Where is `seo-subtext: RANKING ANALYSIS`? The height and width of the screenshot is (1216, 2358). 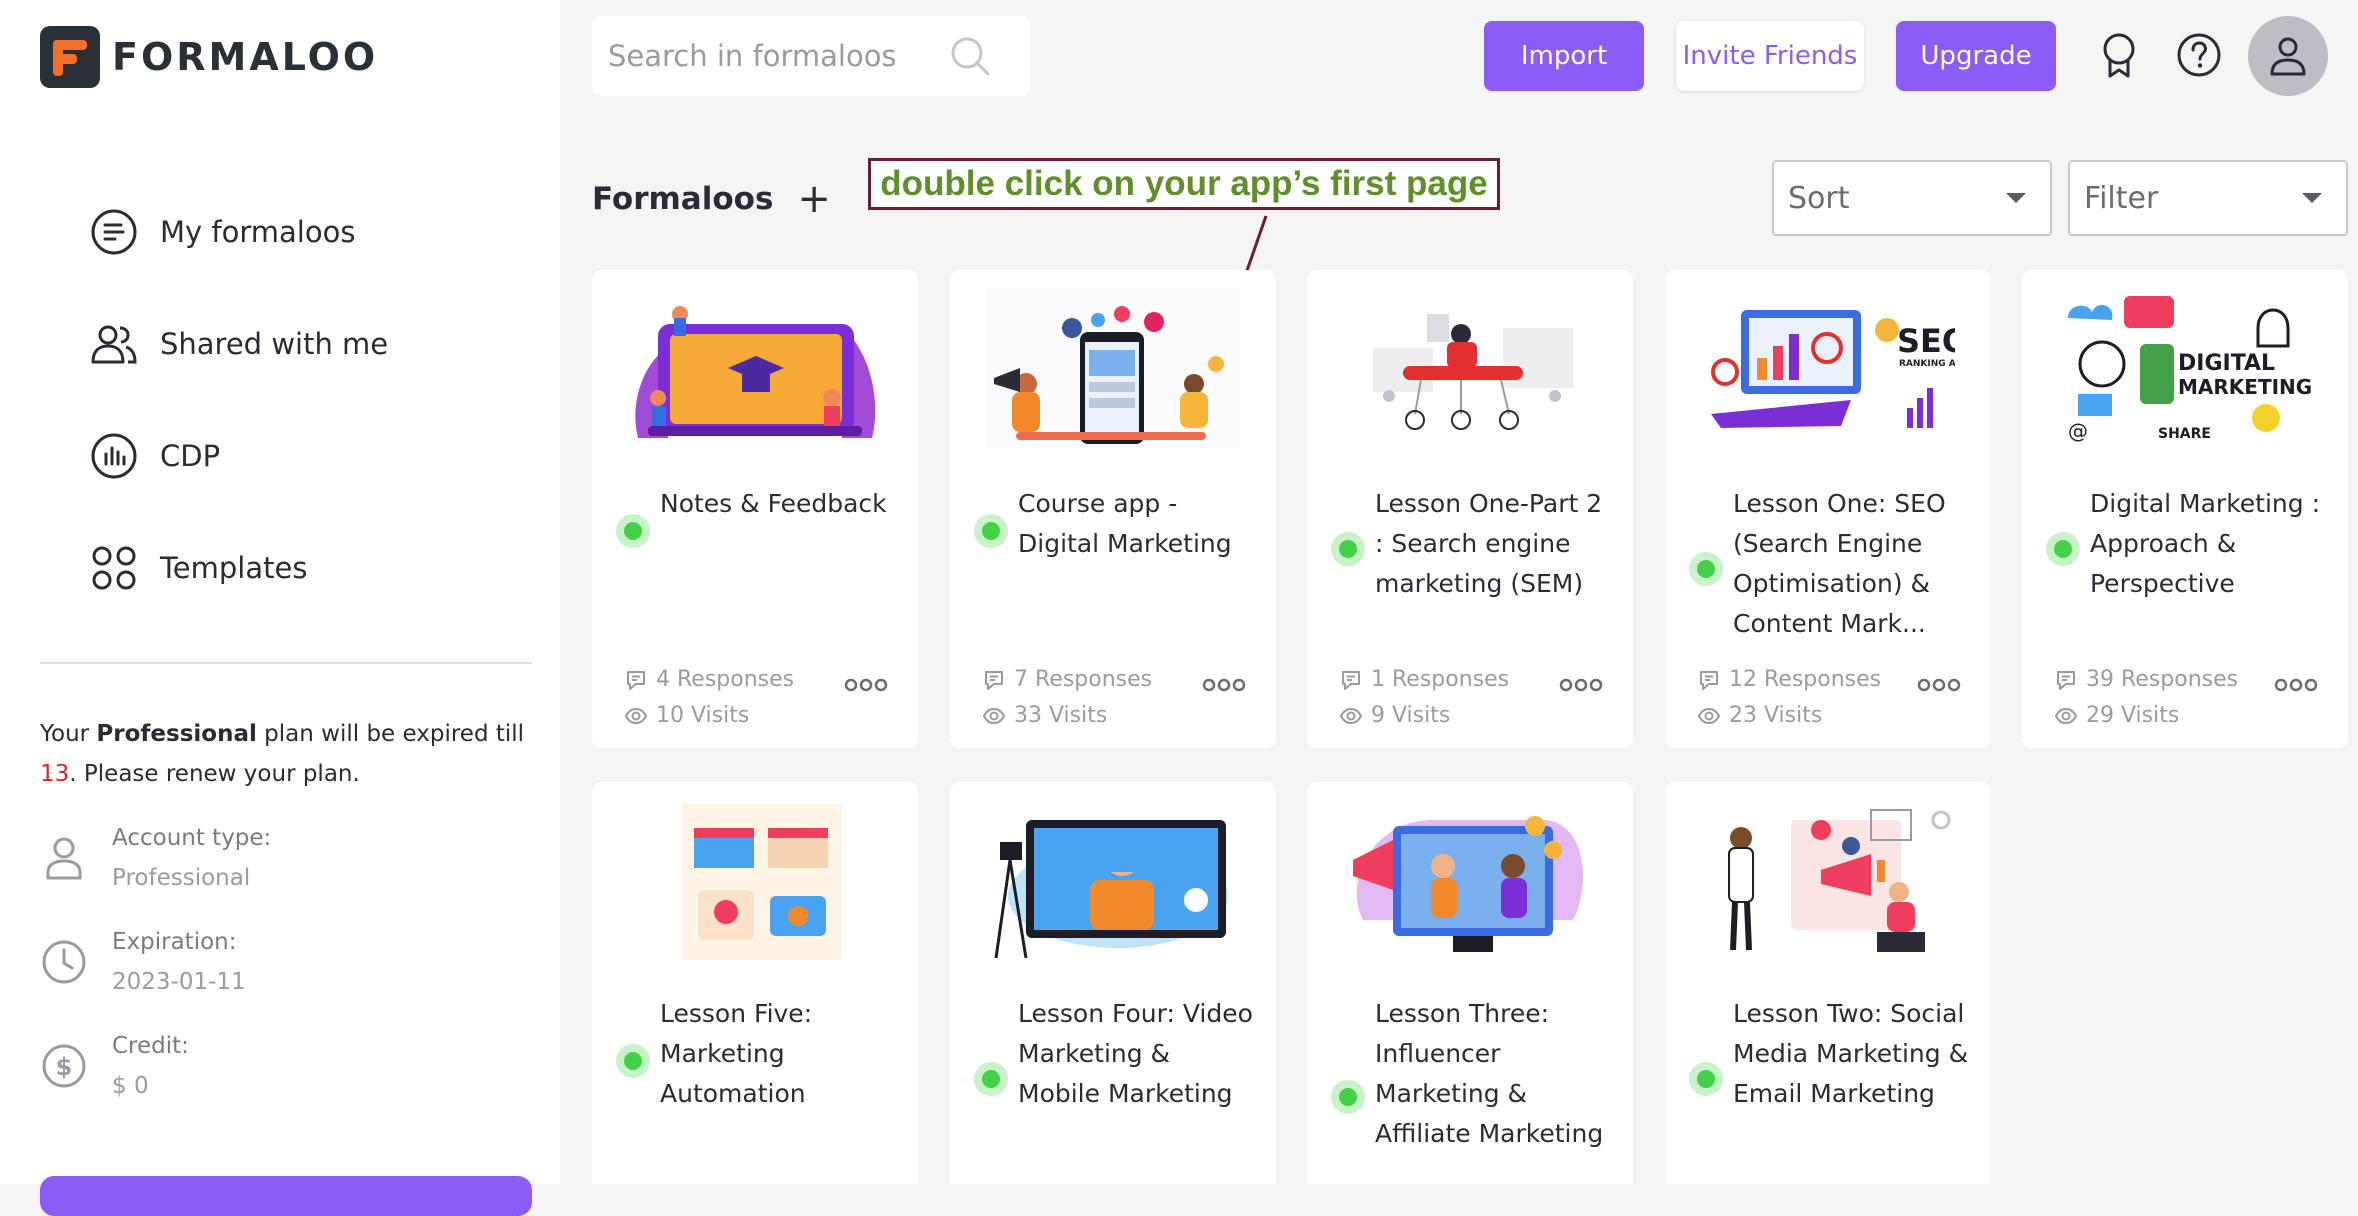 seo-subtext: RANKING ANALYSIS is located at coordinates (1927, 364).